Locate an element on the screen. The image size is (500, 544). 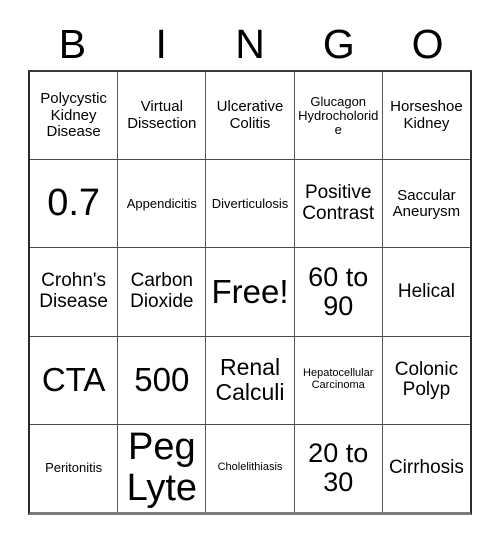
bingo-cell: Horseshoe Kidney is located at coordinates (426, 116).